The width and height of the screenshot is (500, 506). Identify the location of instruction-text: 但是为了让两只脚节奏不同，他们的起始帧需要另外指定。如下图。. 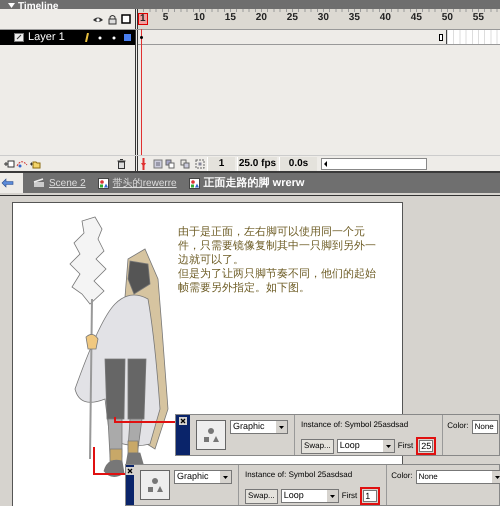
(277, 281).